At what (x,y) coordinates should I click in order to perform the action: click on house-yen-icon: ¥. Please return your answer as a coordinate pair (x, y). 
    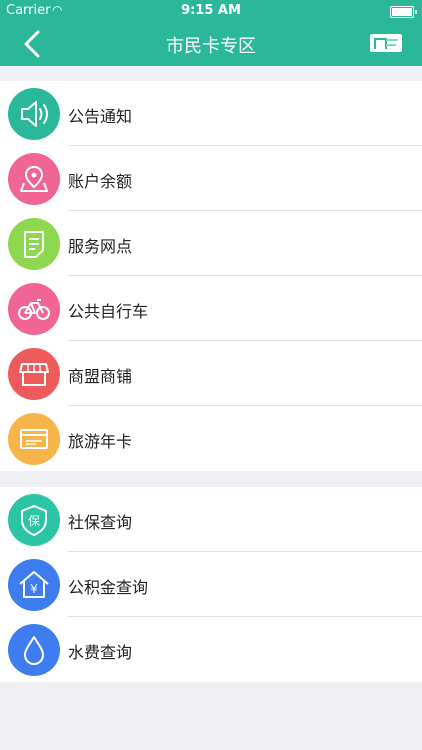
    Looking at the image, I should click on (34, 584).